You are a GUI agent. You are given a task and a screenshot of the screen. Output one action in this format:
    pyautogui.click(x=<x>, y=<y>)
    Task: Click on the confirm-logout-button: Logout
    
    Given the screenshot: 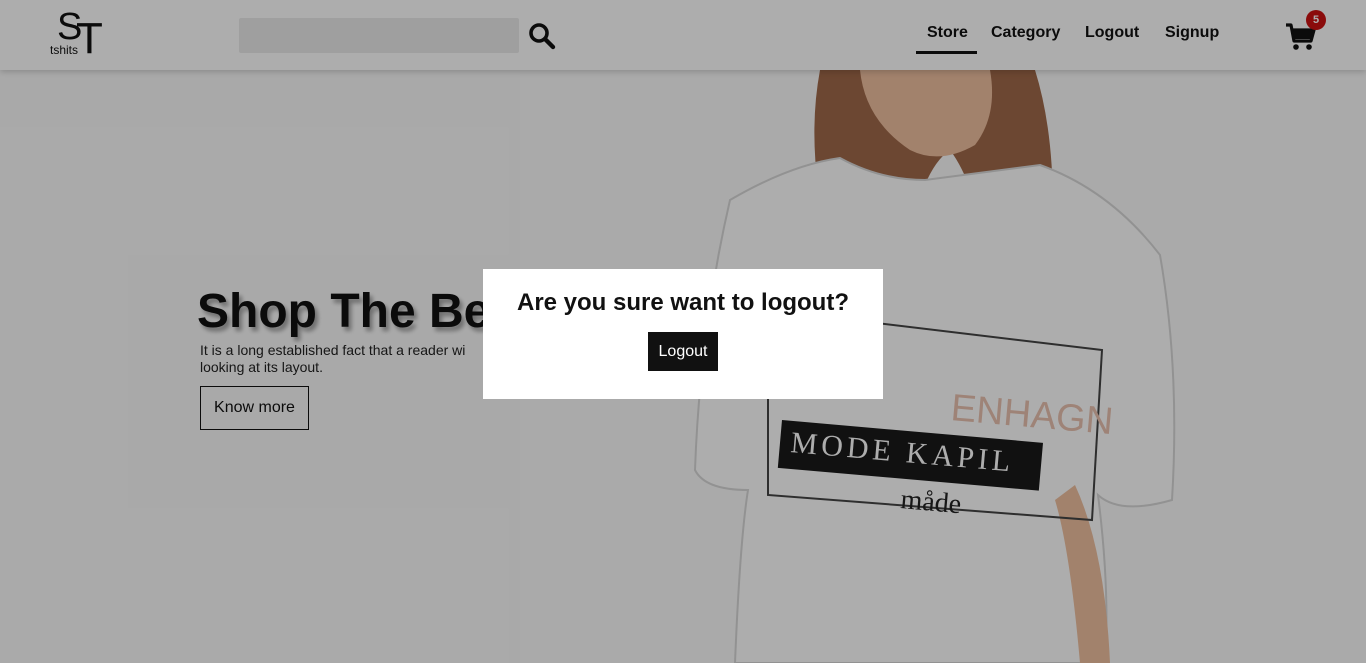 What is the action you would take?
    pyautogui.click(x=683, y=351)
    